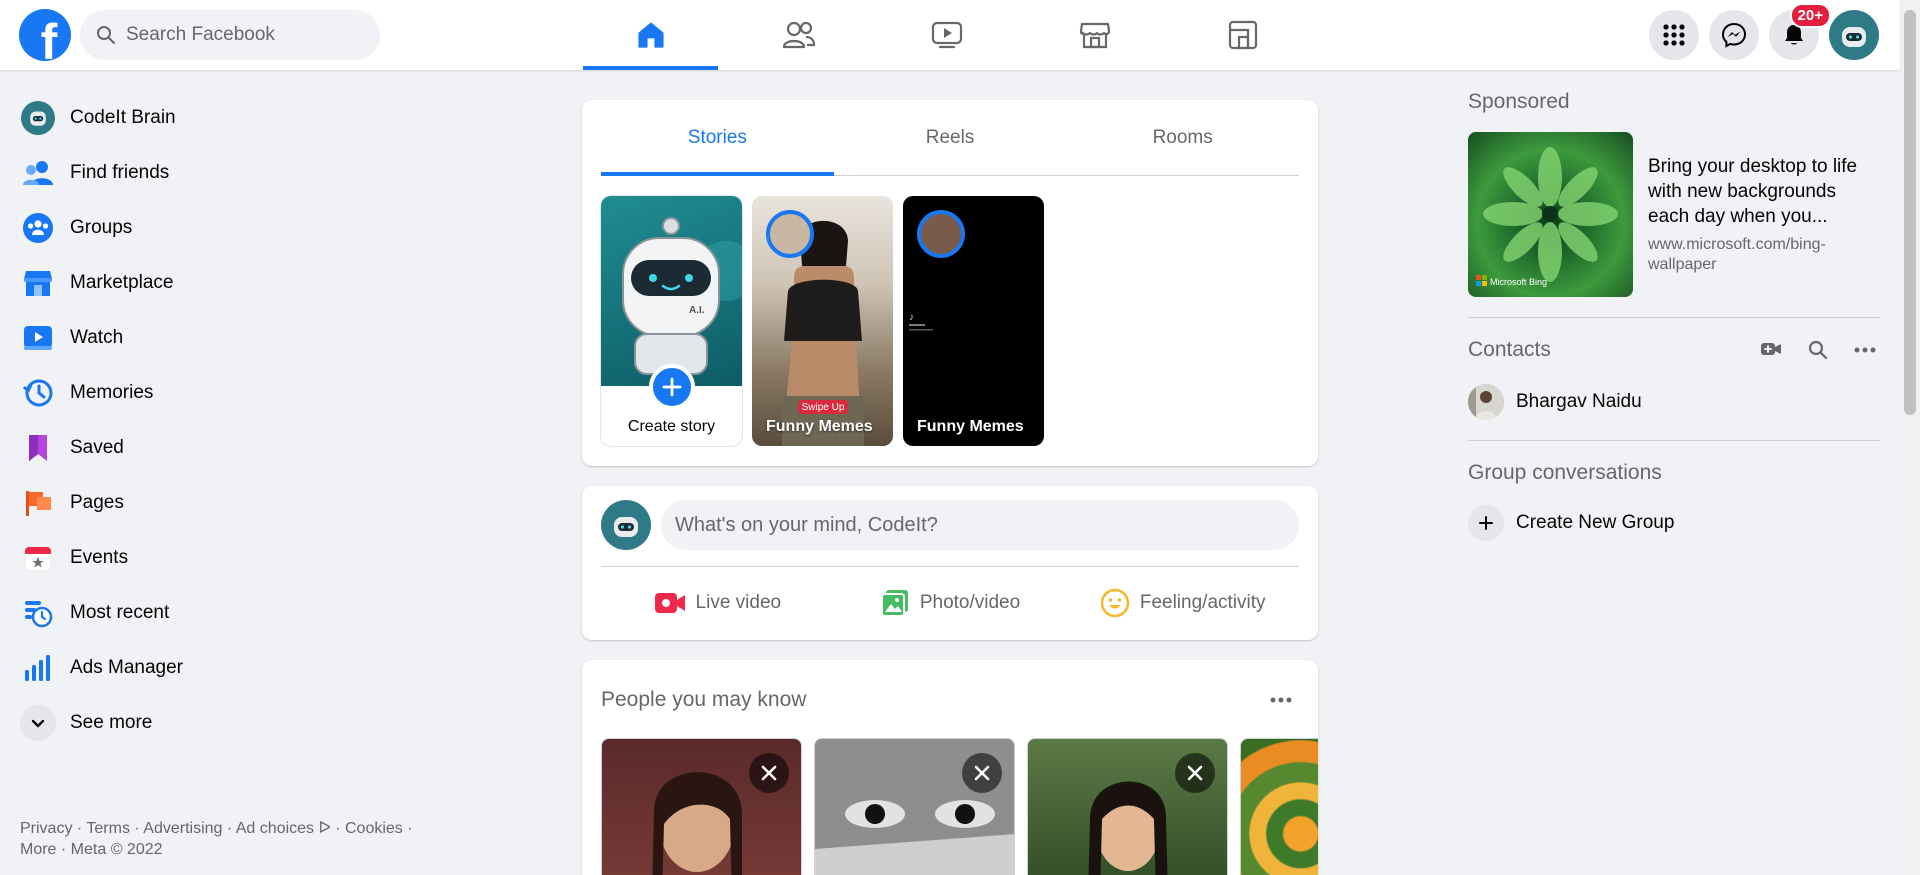 The height and width of the screenshot is (875, 1920). Describe the element at coordinates (236, 35) in the screenshot. I see `search-input` at that location.